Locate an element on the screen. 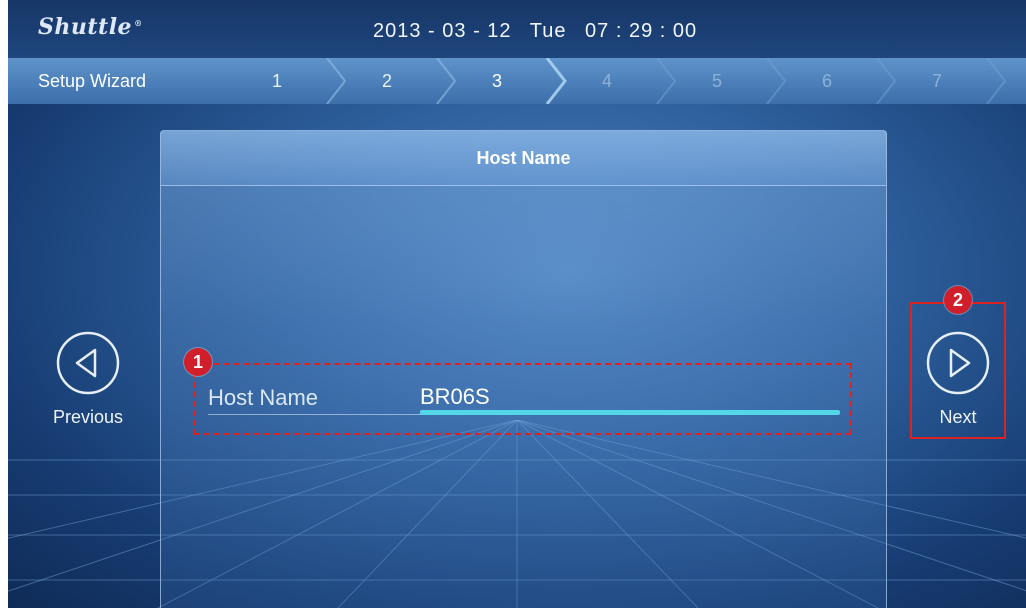 The height and width of the screenshot is (608, 1026). top-bar: Shuttle ® 2013 - 03 - 12 Tue 07 : 29 : 00 is located at coordinates (517, 29).